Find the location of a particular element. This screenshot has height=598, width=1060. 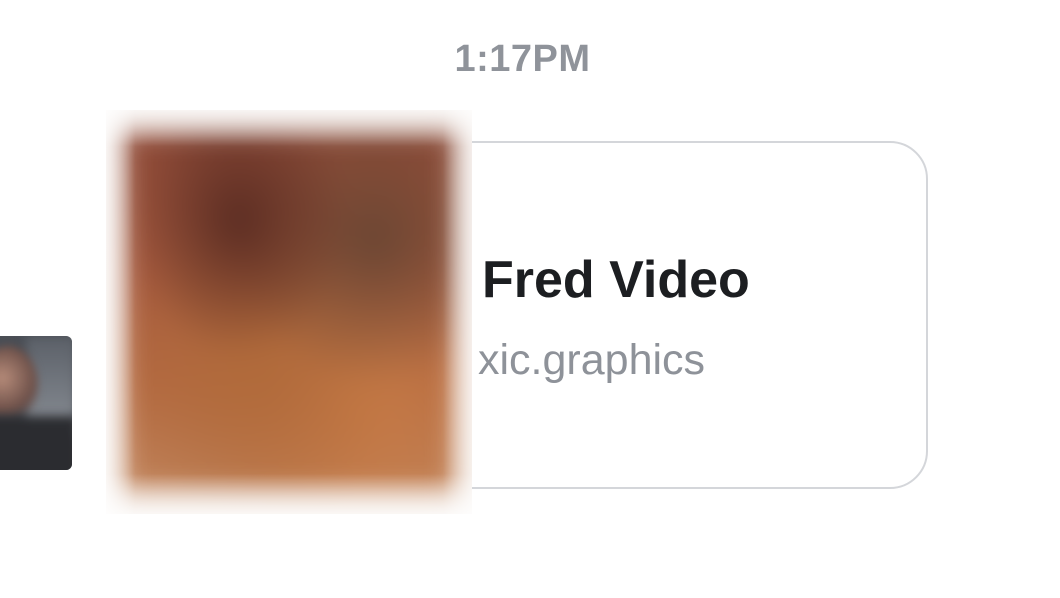

message-timestamp: 1:17PM is located at coordinates (522, 59).